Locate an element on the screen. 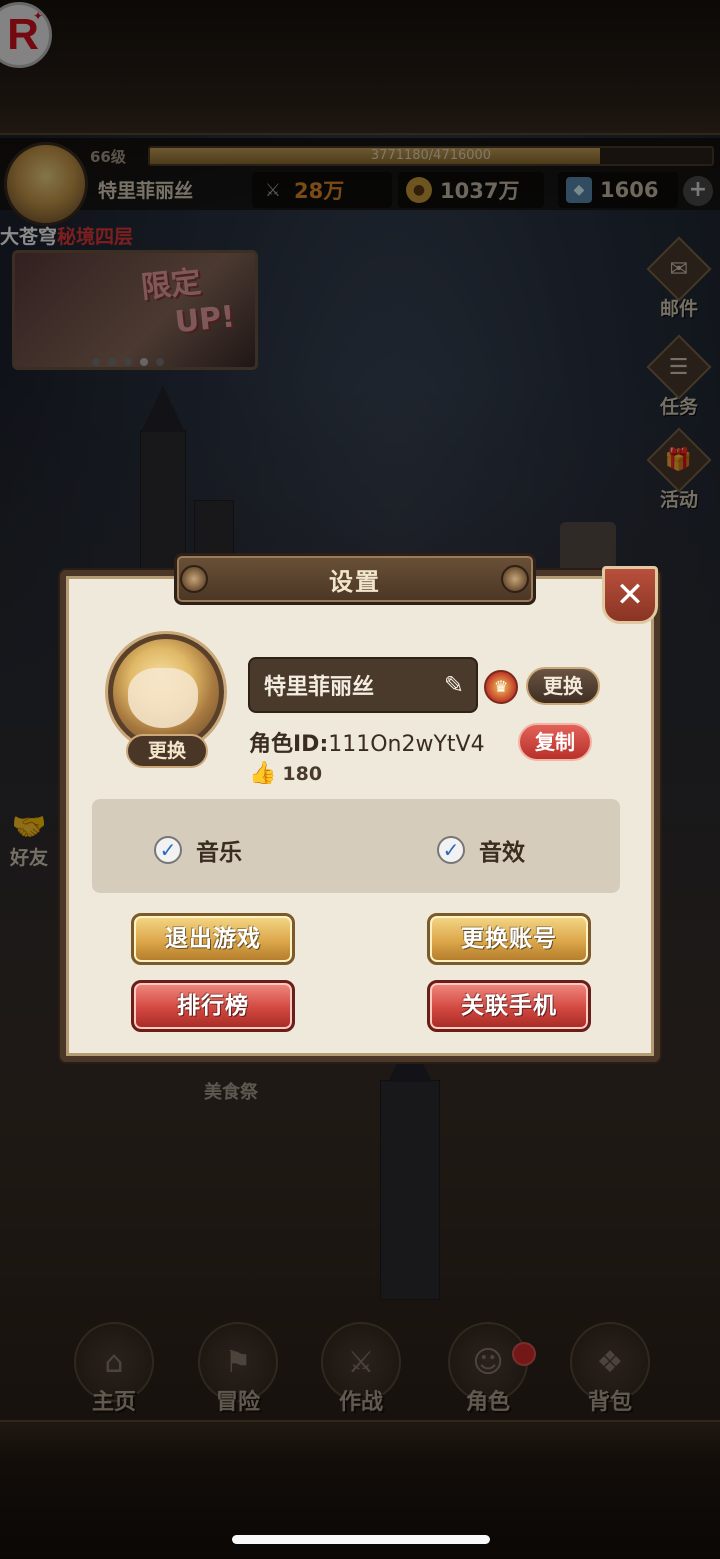 The image size is (720, 1559). title-badge-icon: ♛ is located at coordinates (501, 687).